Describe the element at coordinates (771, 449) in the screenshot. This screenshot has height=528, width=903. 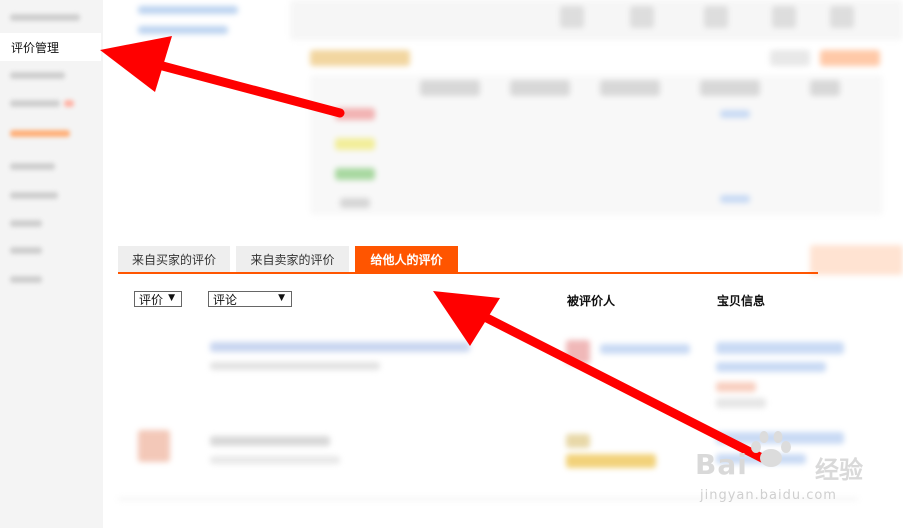
I see `paw-logo-icon` at that location.